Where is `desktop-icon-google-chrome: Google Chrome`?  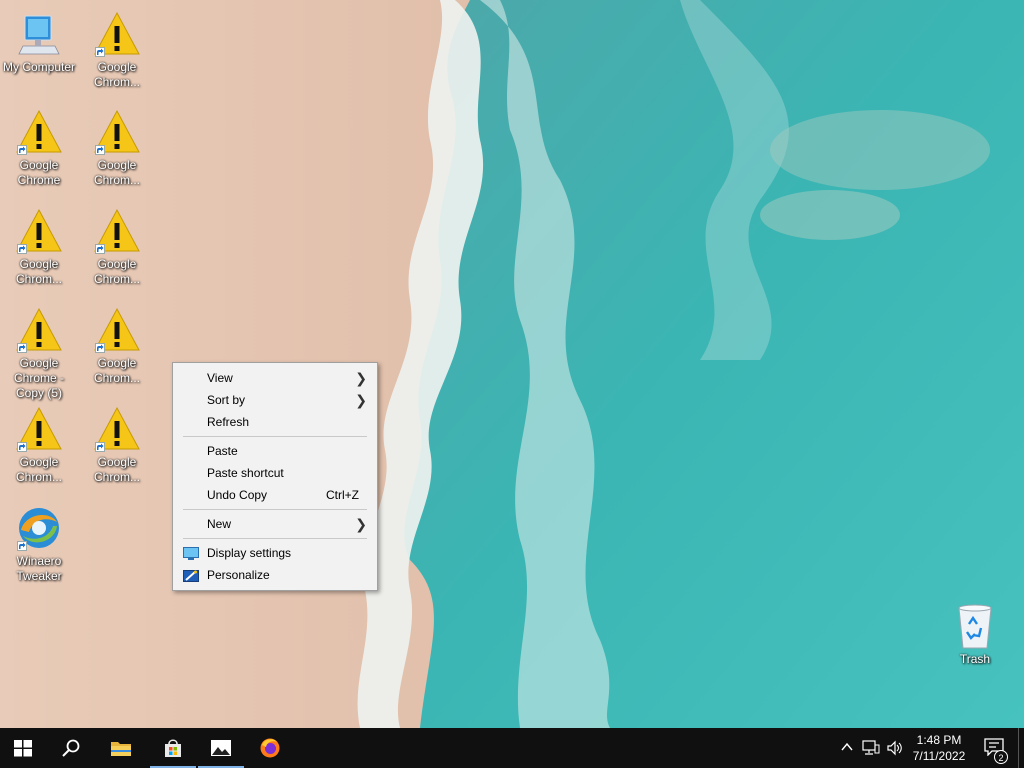 desktop-icon-google-chrome: Google Chrome is located at coordinates (39, 148).